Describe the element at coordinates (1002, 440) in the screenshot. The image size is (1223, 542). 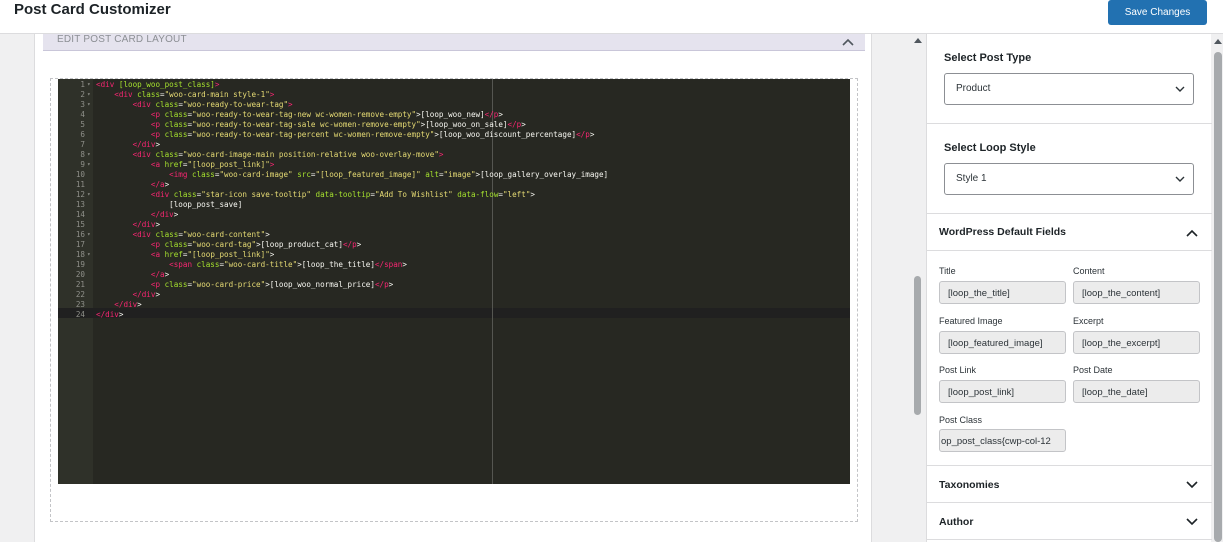
I see `post-class-shortcode-field: op_post_class{cwp-col-12` at that location.